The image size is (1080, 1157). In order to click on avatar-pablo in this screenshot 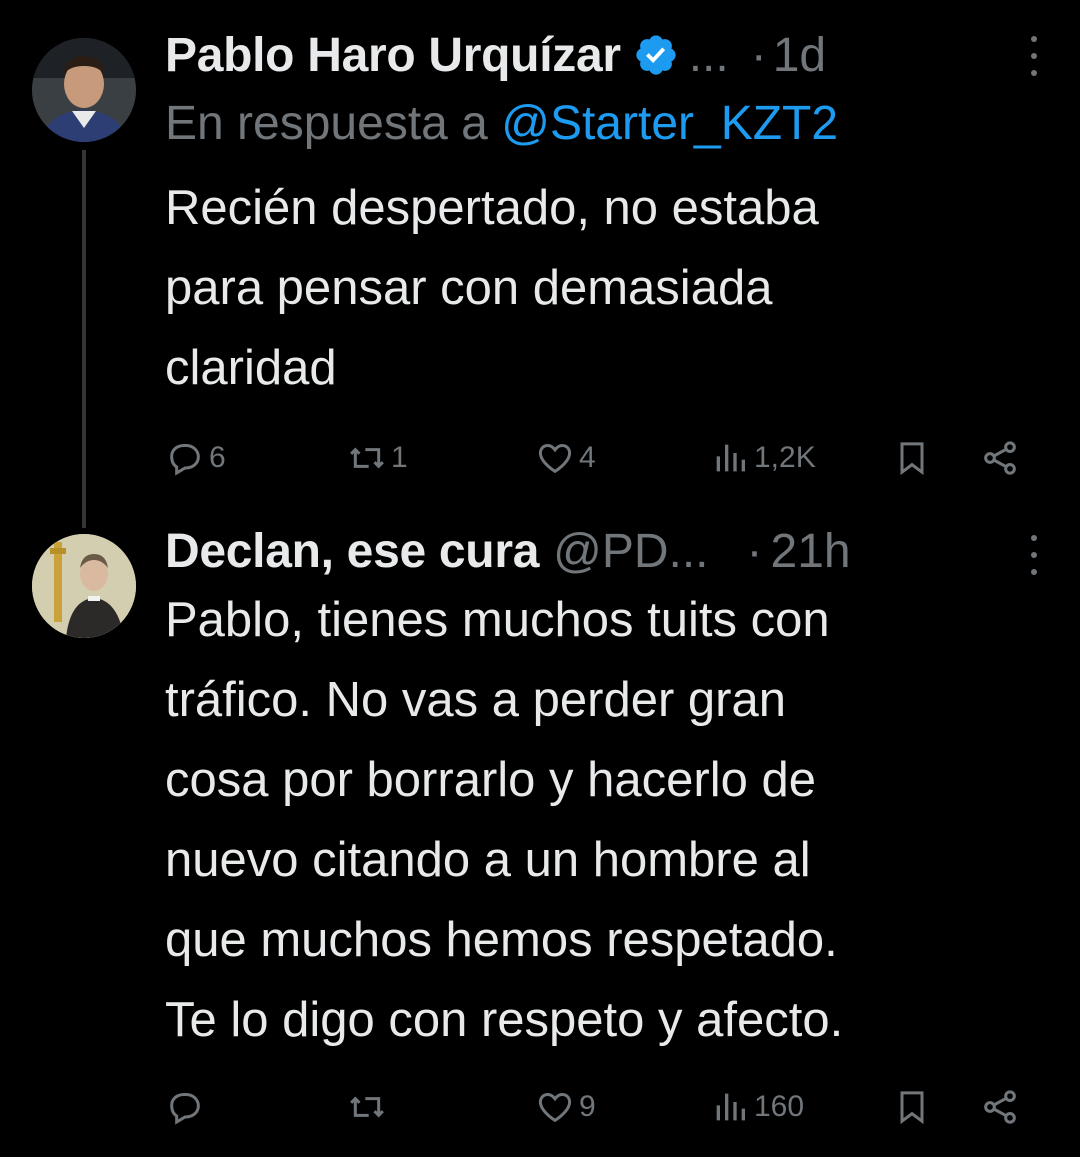, I will do `click(84, 90)`.